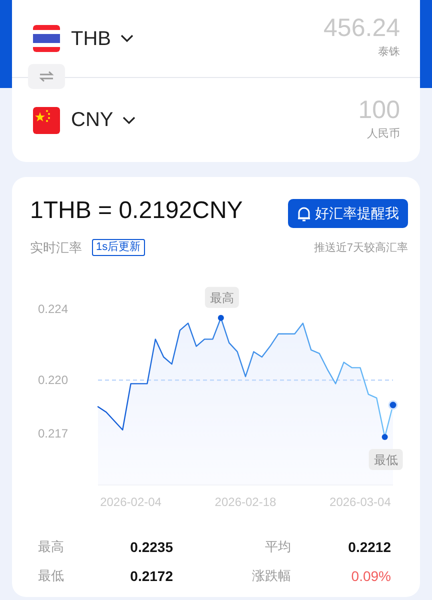 The width and height of the screenshot is (432, 600). I want to click on currency-code-selector: CNY, so click(92, 120).